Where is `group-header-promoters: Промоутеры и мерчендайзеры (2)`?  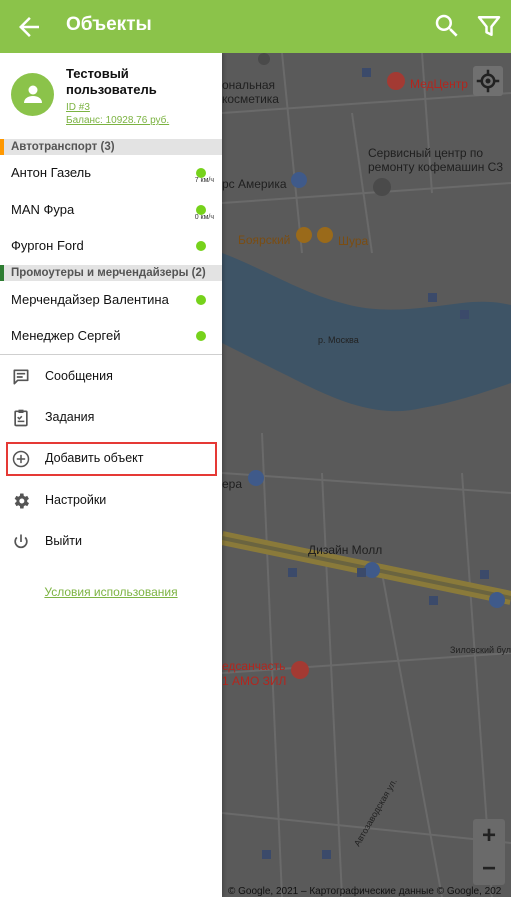
group-header-promoters: Промоутеры и мерчендайзеры (2) is located at coordinates (111, 273).